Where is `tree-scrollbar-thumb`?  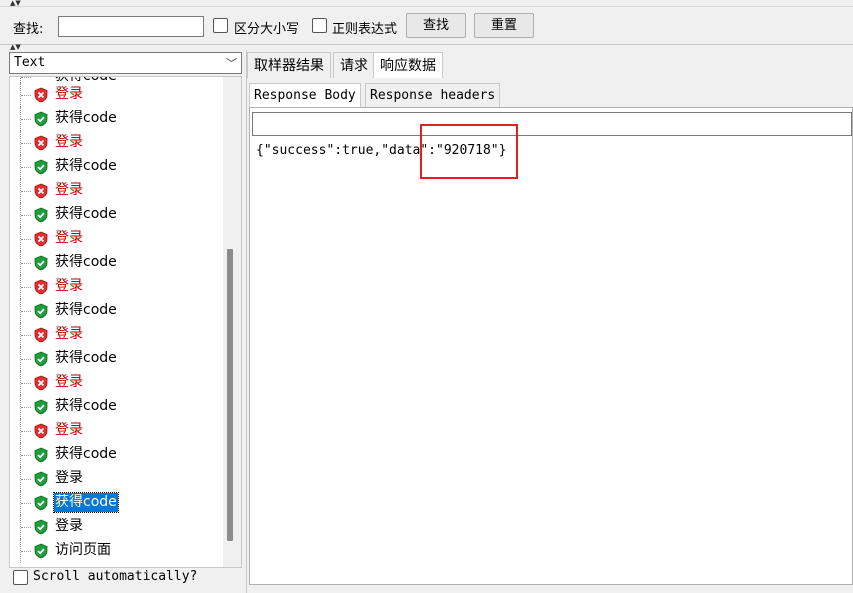 tree-scrollbar-thumb is located at coordinates (230, 395).